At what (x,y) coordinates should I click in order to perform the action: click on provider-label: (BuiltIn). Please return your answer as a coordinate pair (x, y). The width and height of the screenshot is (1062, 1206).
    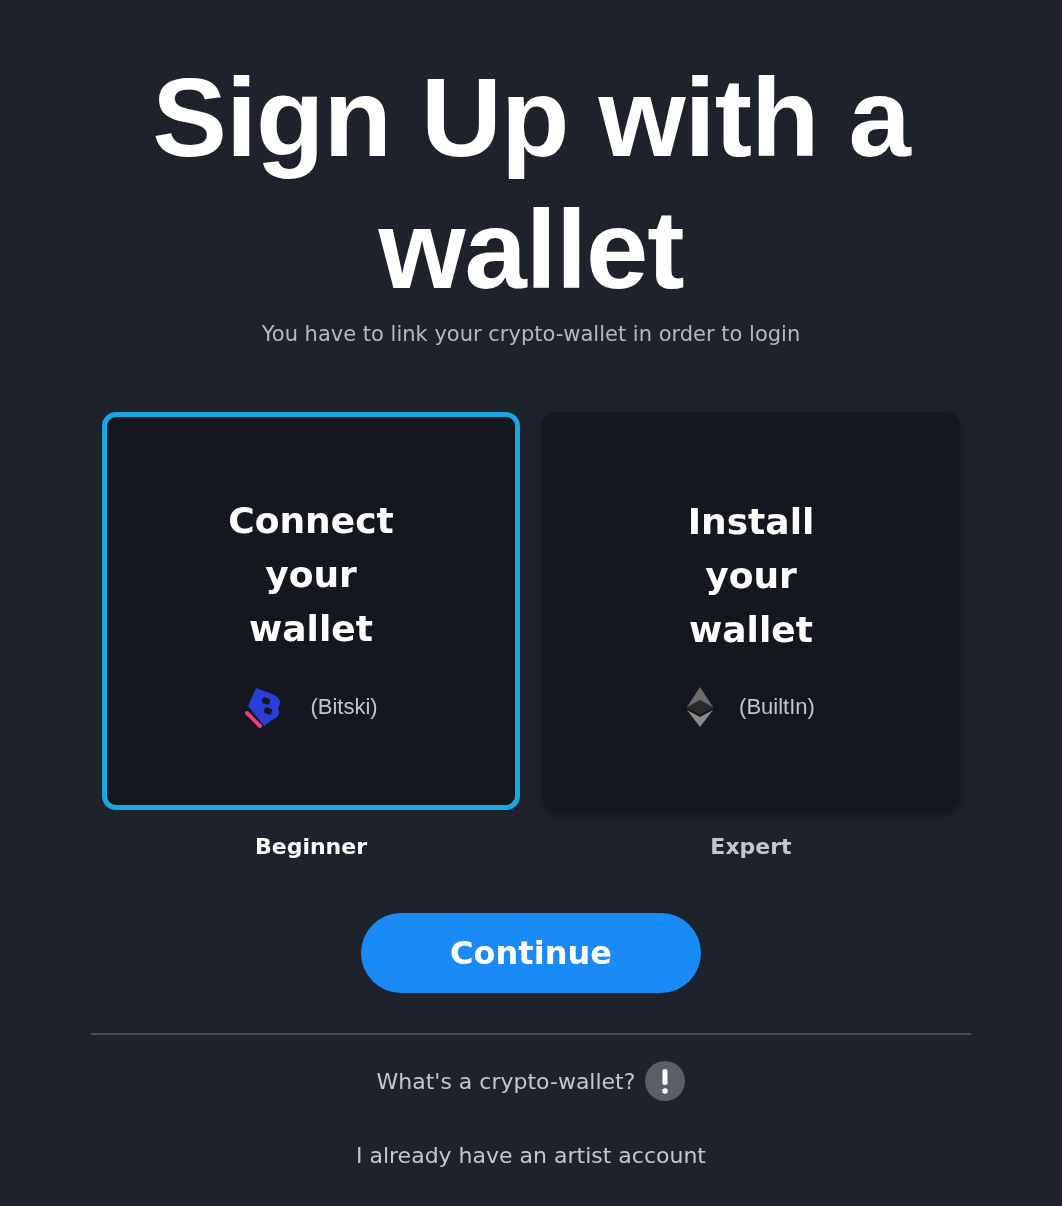
    Looking at the image, I should click on (777, 707).